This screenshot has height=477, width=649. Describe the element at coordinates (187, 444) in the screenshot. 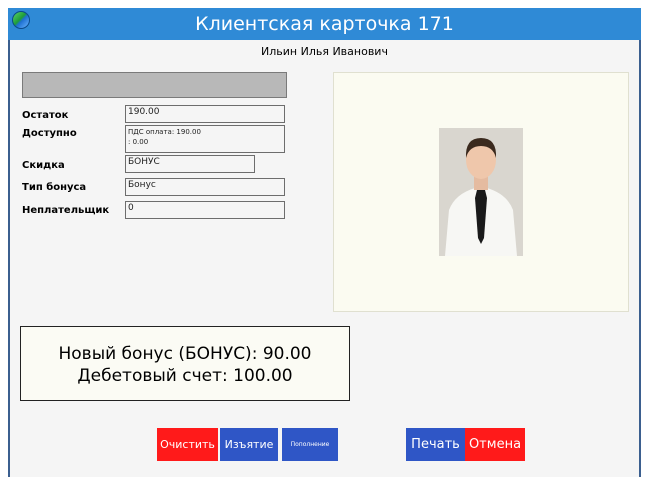

I see `clear-button: Очистить` at that location.